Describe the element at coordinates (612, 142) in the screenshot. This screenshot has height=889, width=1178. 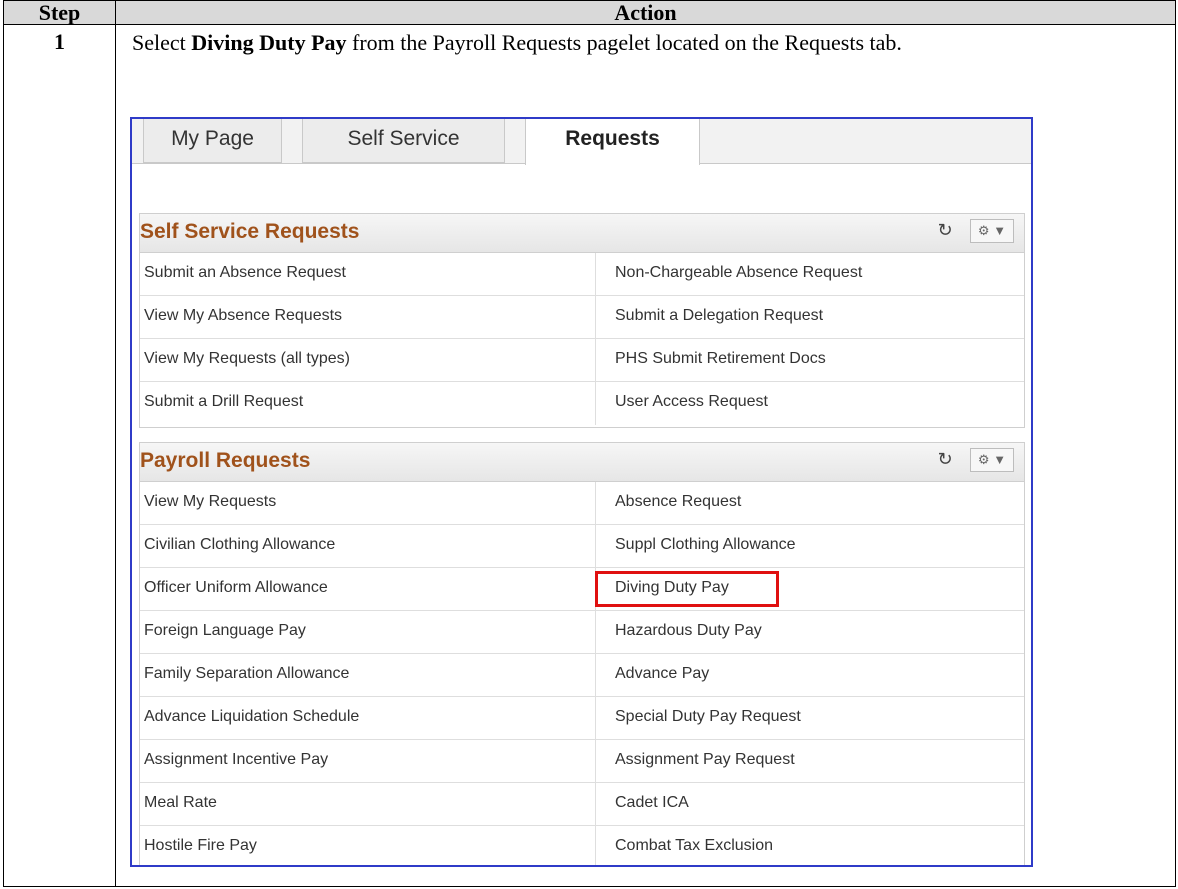
I see `tab-requests: Requests` at that location.